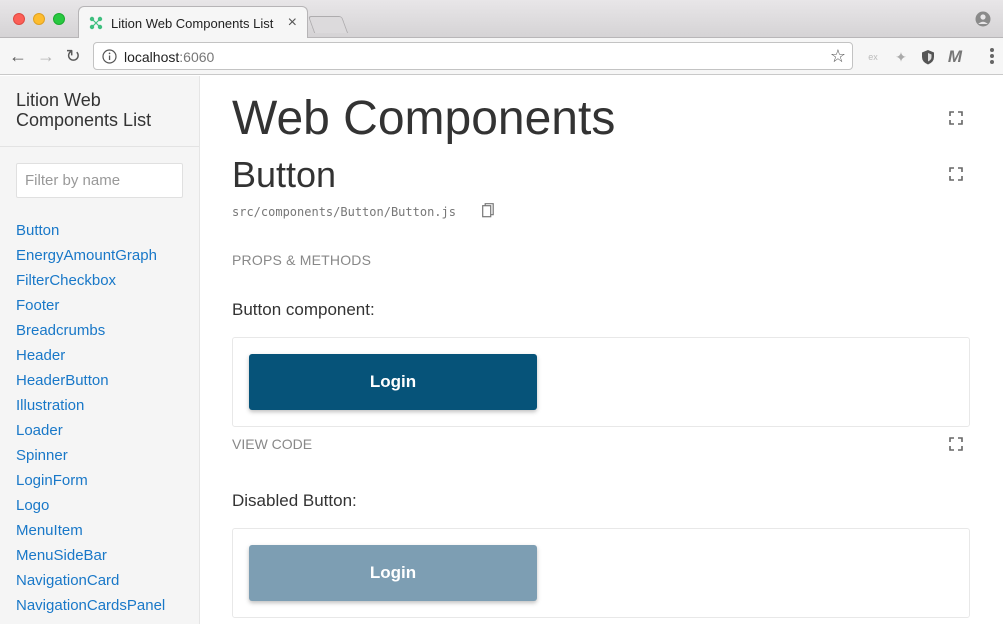 Image resolution: width=1003 pixels, height=624 pixels. I want to click on sidebar-item-footer: Footer, so click(90, 308).